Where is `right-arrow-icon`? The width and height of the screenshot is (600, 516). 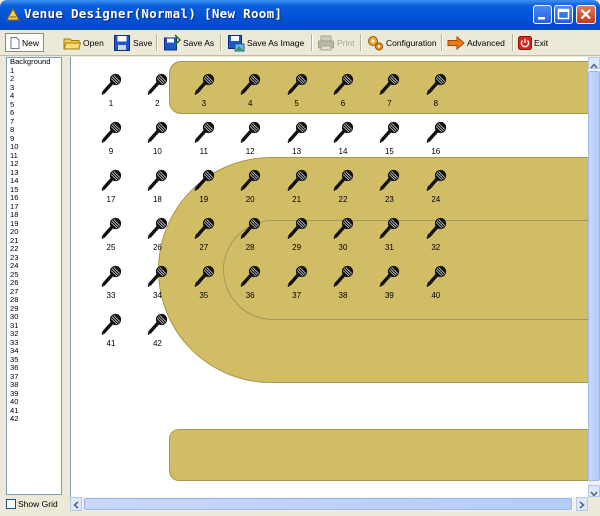 right-arrow-icon is located at coordinates (456, 42).